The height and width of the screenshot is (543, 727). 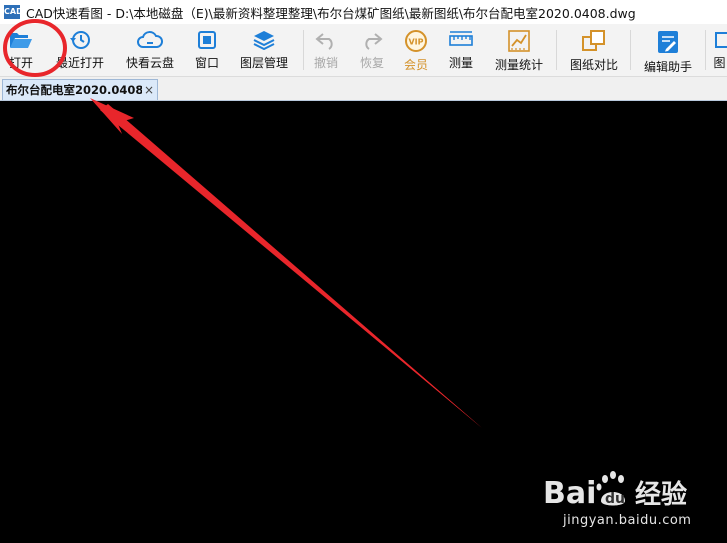 What do you see at coordinates (207, 50) in the screenshot?
I see `window-button: 窗口` at bounding box center [207, 50].